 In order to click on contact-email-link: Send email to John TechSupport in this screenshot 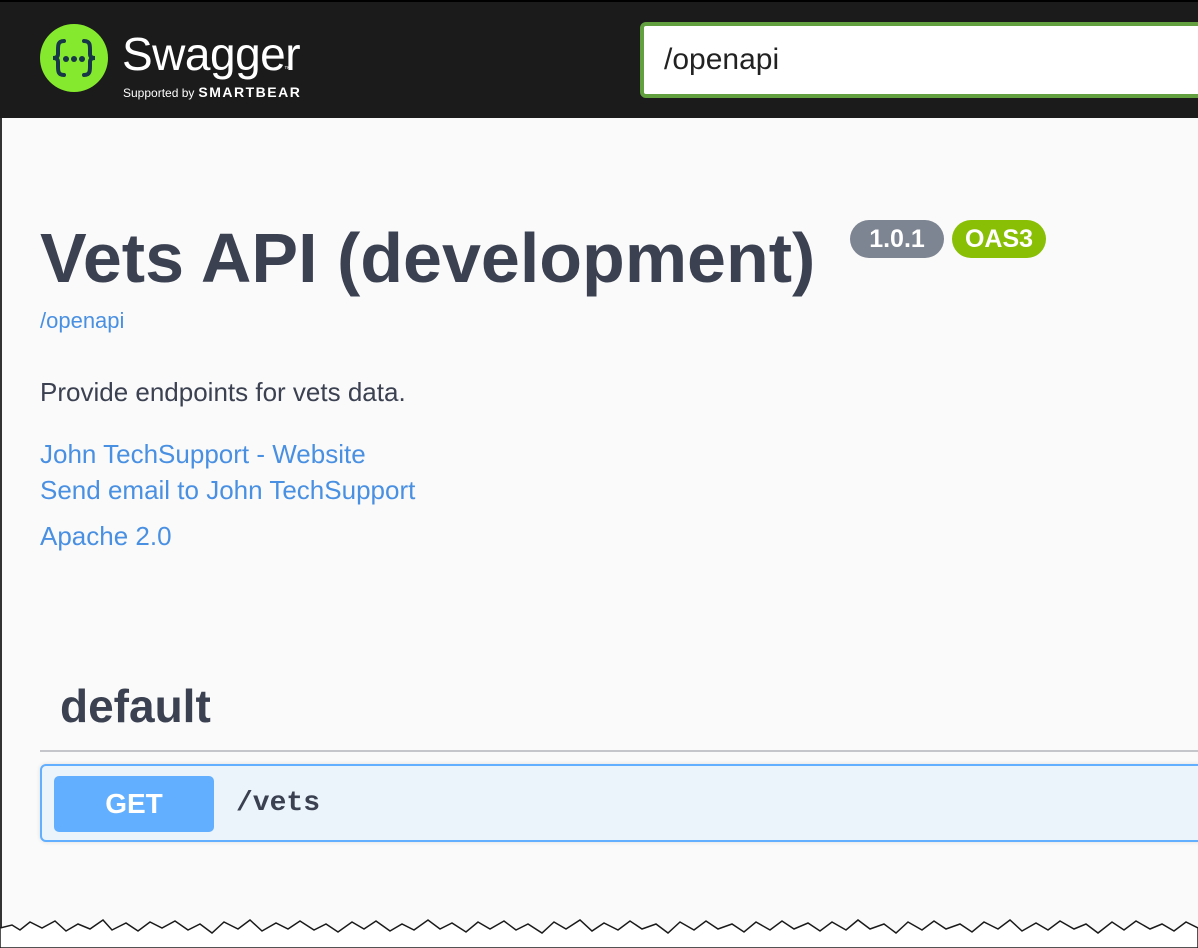, I will do `click(227, 490)`.